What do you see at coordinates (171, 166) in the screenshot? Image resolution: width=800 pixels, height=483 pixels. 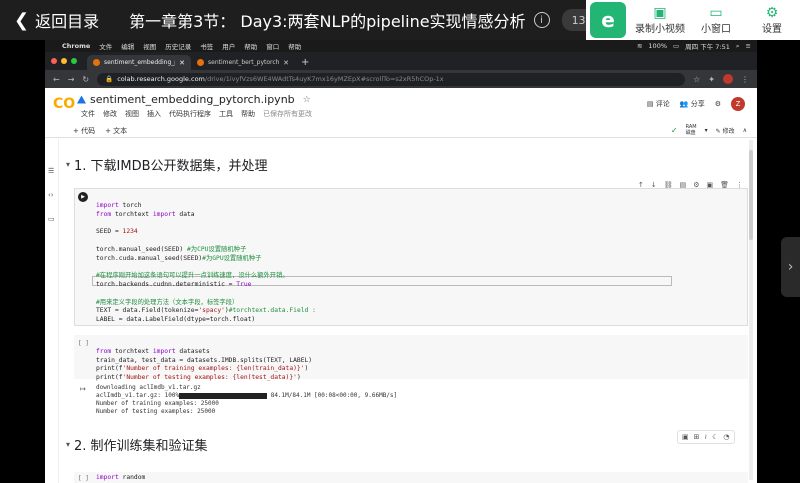 I see `section-title: 1. 下载IMDB公开数据集，并处理` at bounding box center [171, 166].